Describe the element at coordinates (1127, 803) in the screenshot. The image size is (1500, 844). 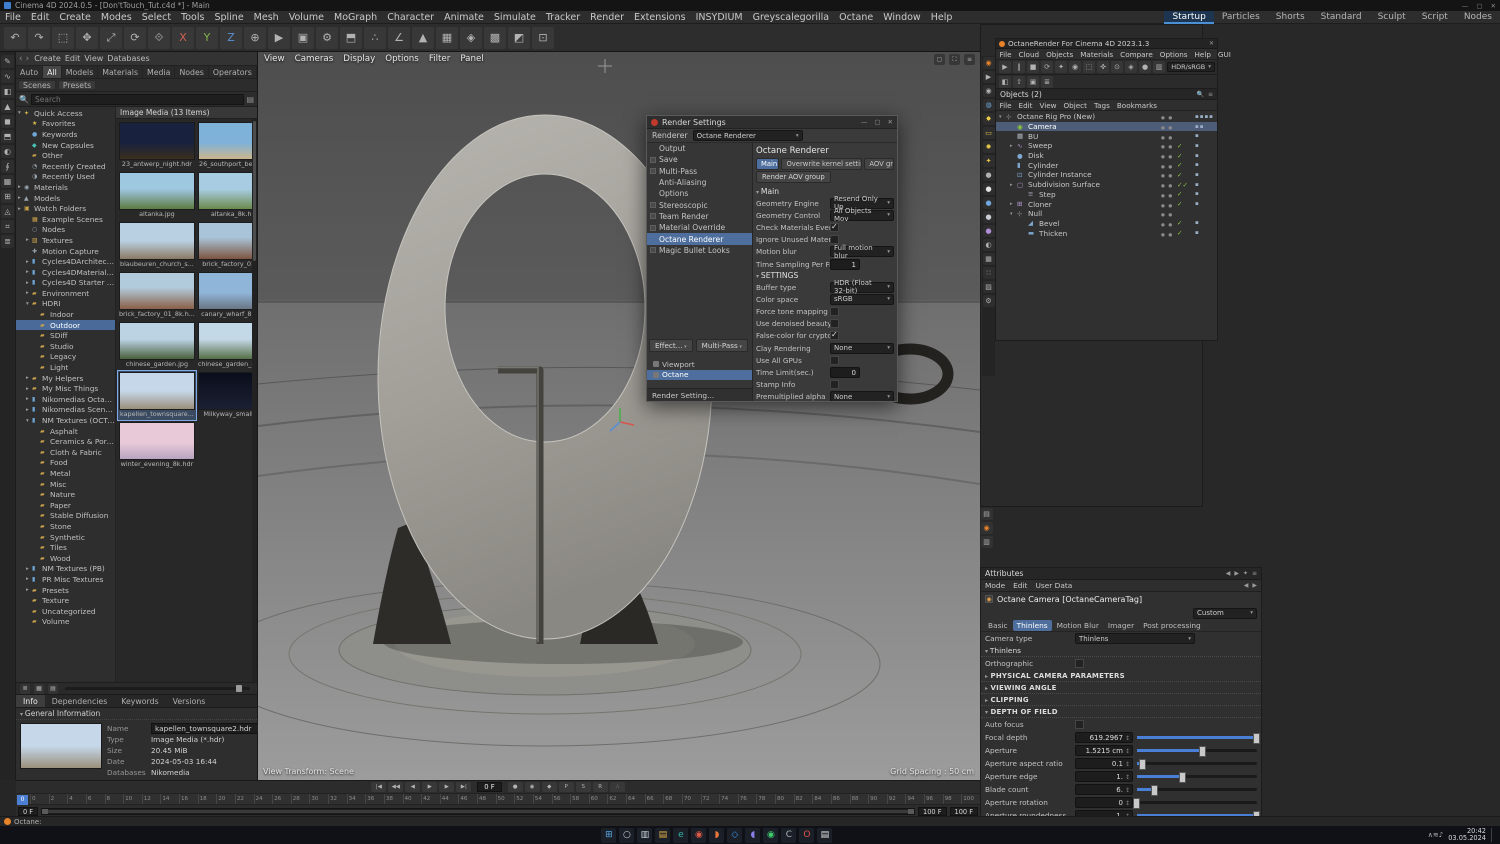
I see `value-stepper` at that location.